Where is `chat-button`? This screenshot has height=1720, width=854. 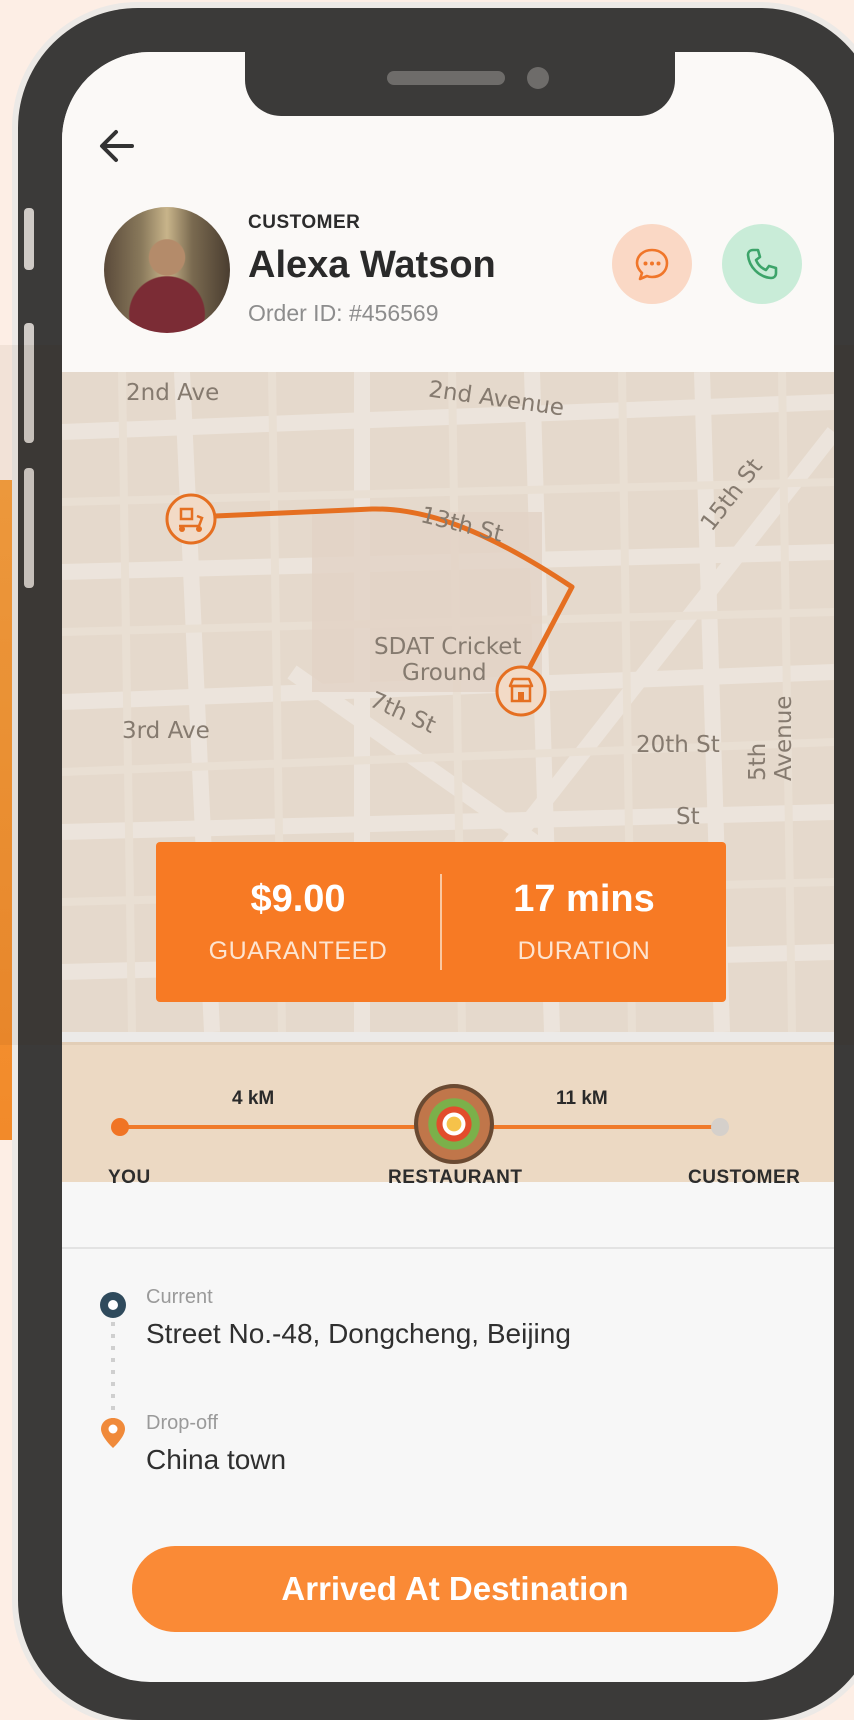 chat-button is located at coordinates (652, 264).